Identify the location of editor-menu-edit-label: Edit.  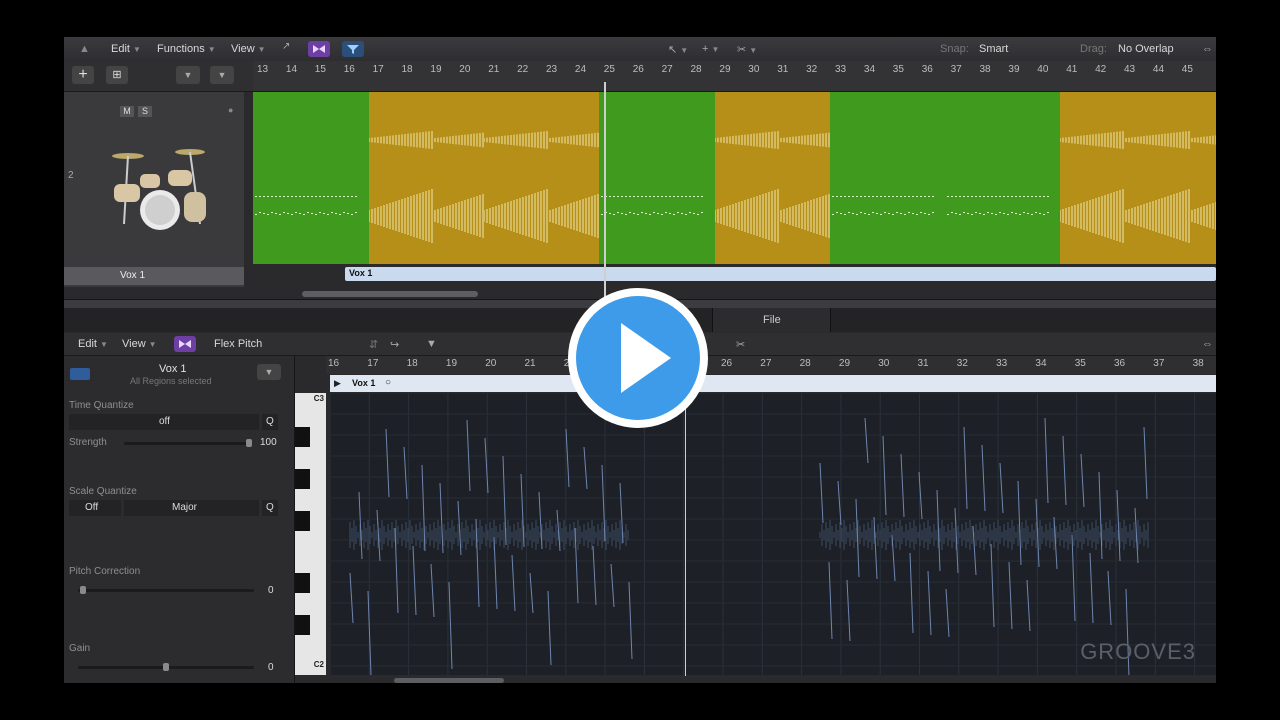
(87, 344).